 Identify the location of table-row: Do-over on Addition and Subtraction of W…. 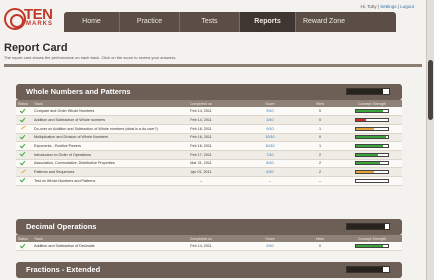
(209, 129).